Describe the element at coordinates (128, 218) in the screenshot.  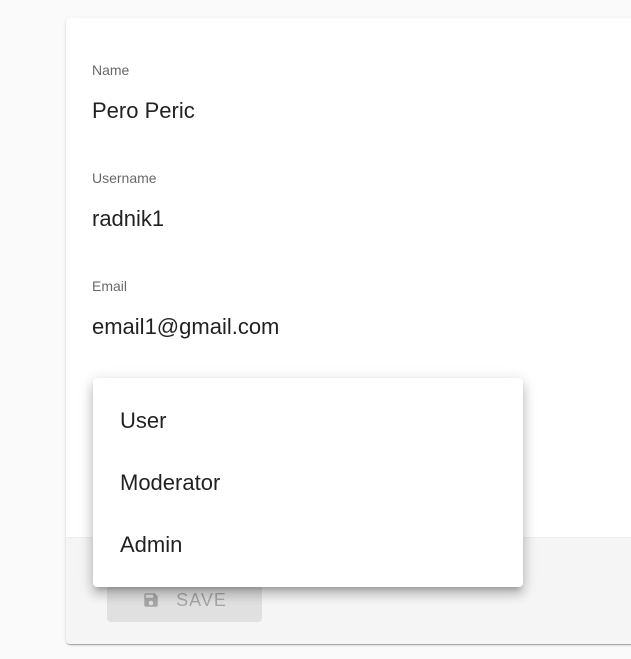
I see `username-value: radnik1` at that location.